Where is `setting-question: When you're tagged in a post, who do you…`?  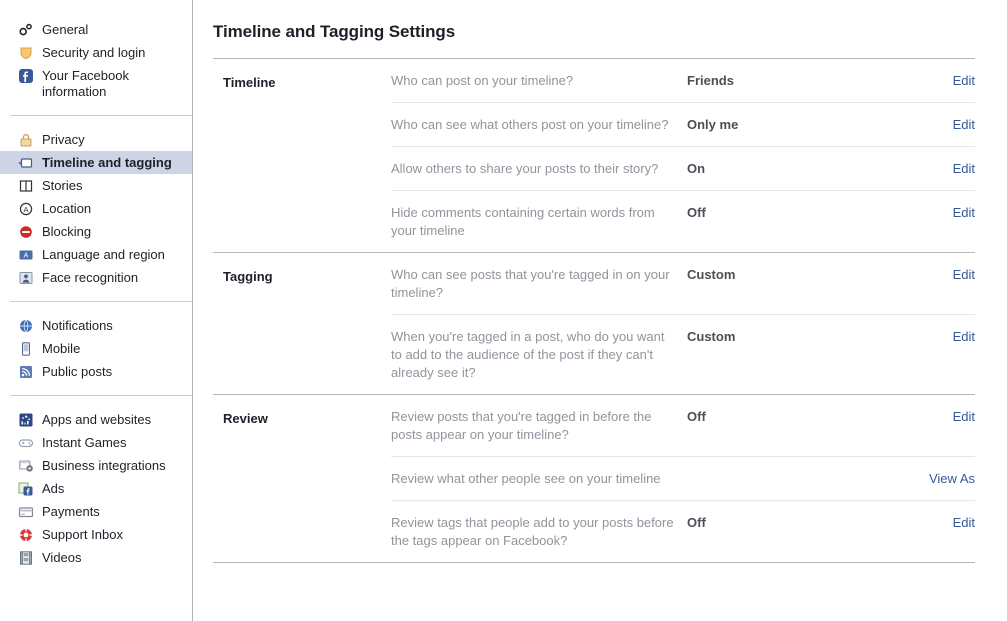 setting-question: When you're tagged in a post, who do you… is located at coordinates (528, 354).